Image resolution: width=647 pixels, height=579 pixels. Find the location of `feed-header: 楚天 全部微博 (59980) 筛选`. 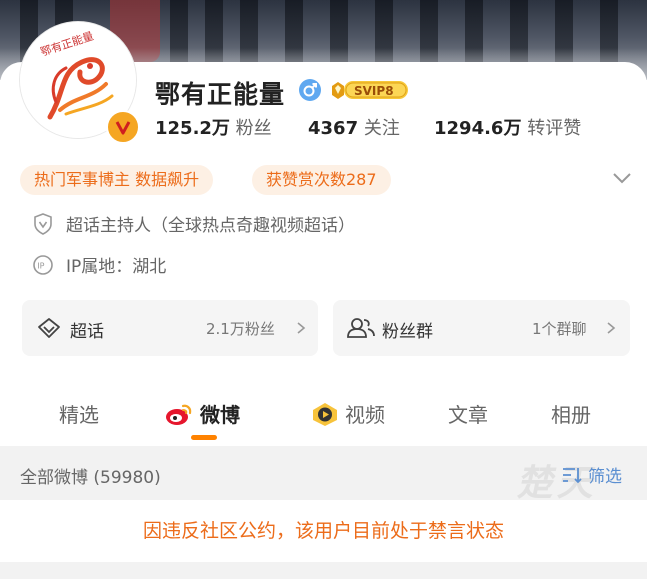

feed-header: 楚天 全部微博 (59980) 筛选 is located at coordinates (323, 475).